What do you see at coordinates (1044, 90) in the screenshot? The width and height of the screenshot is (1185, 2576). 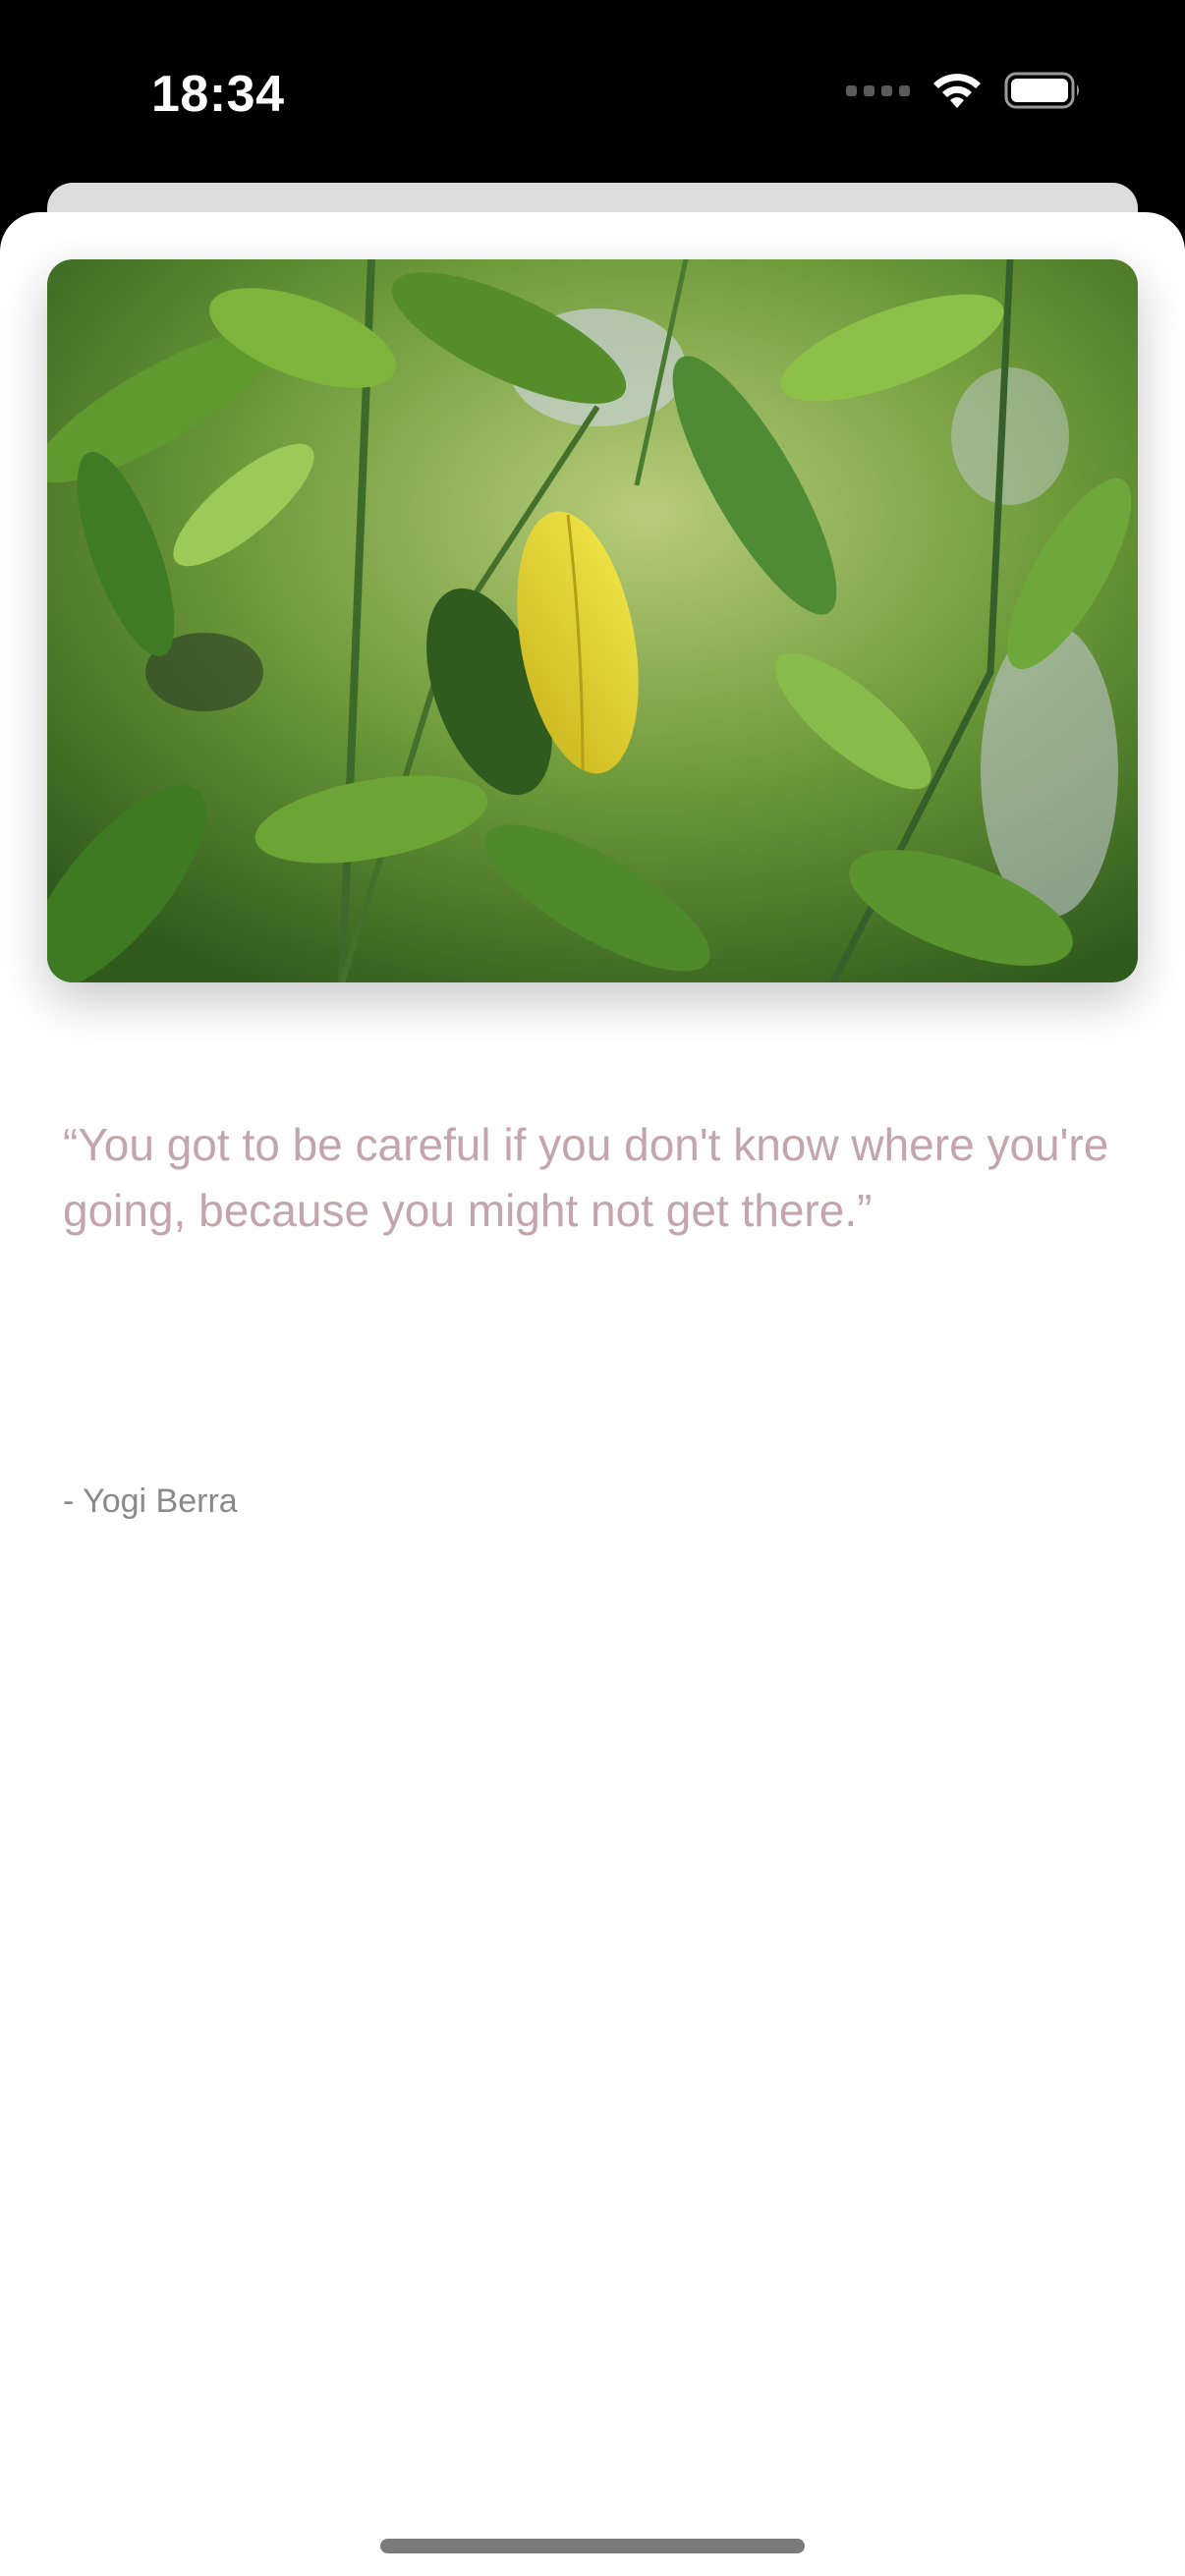 I see `battery-icon` at bounding box center [1044, 90].